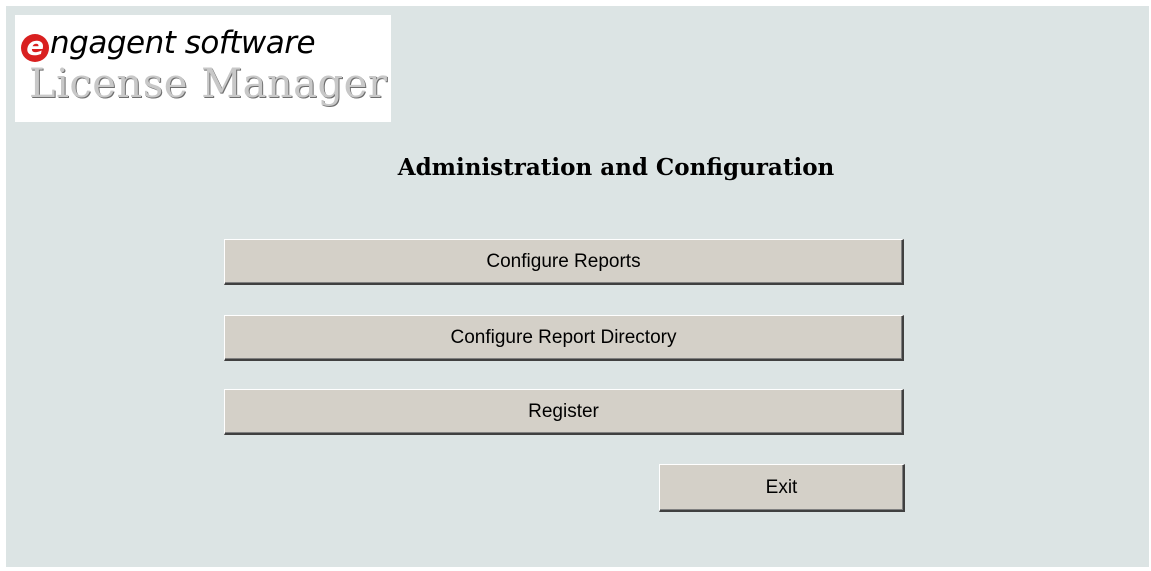 This screenshot has width=1151, height=571. Describe the element at coordinates (564, 338) in the screenshot. I see `configure-report-directory-button: Configure Report Directory` at that location.